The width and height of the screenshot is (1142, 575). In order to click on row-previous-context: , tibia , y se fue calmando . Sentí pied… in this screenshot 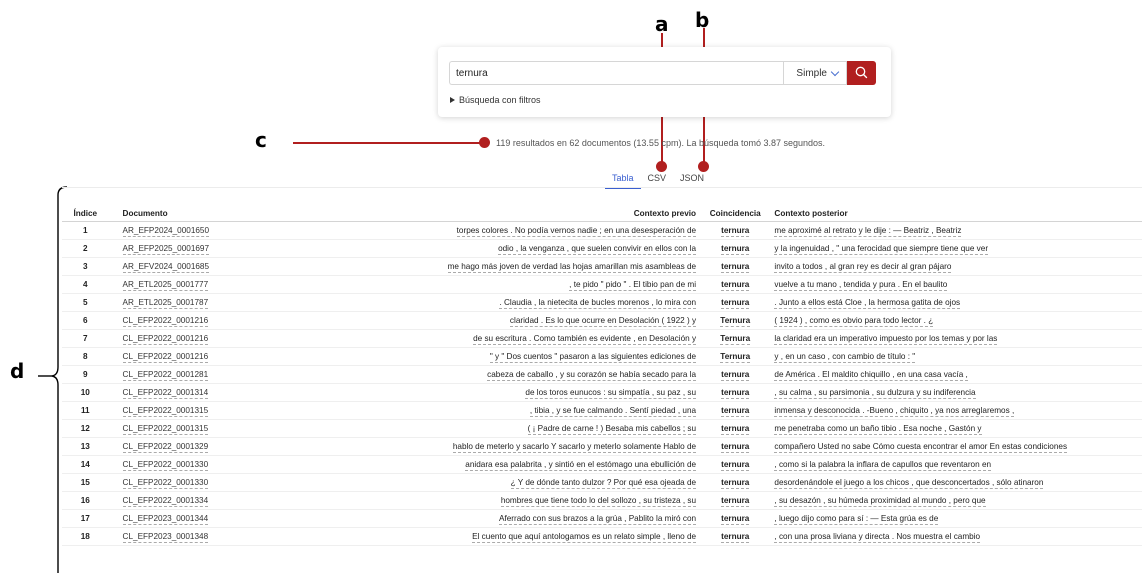, I will do `click(613, 411)`.